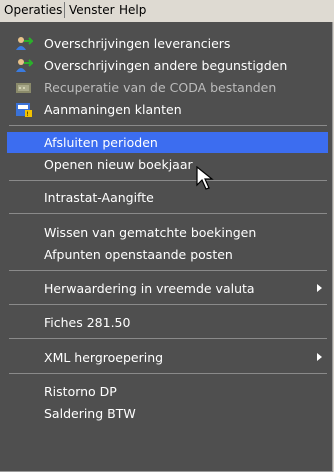  What do you see at coordinates (167, 391) in the screenshot?
I see `menu-item-ristorno-dp: Ristorno DP` at bounding box center [167, 391].